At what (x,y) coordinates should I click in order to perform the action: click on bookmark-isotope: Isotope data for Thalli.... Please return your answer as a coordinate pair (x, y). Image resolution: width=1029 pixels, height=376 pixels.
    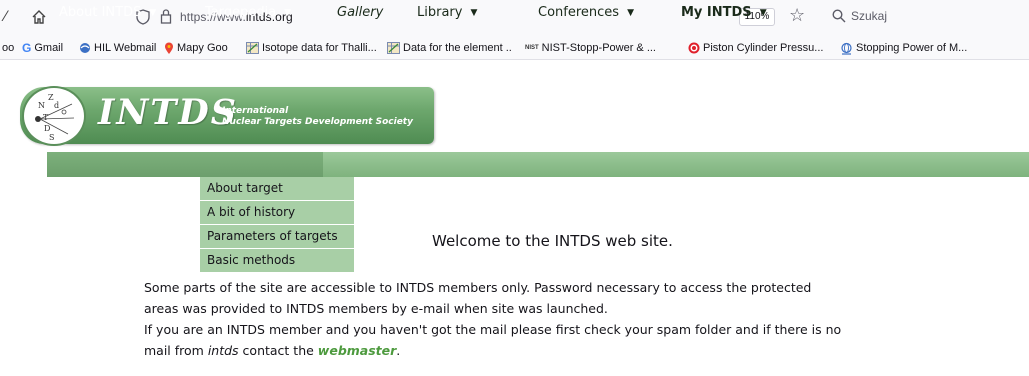
    Looking at the image, I should click on (311, 49).